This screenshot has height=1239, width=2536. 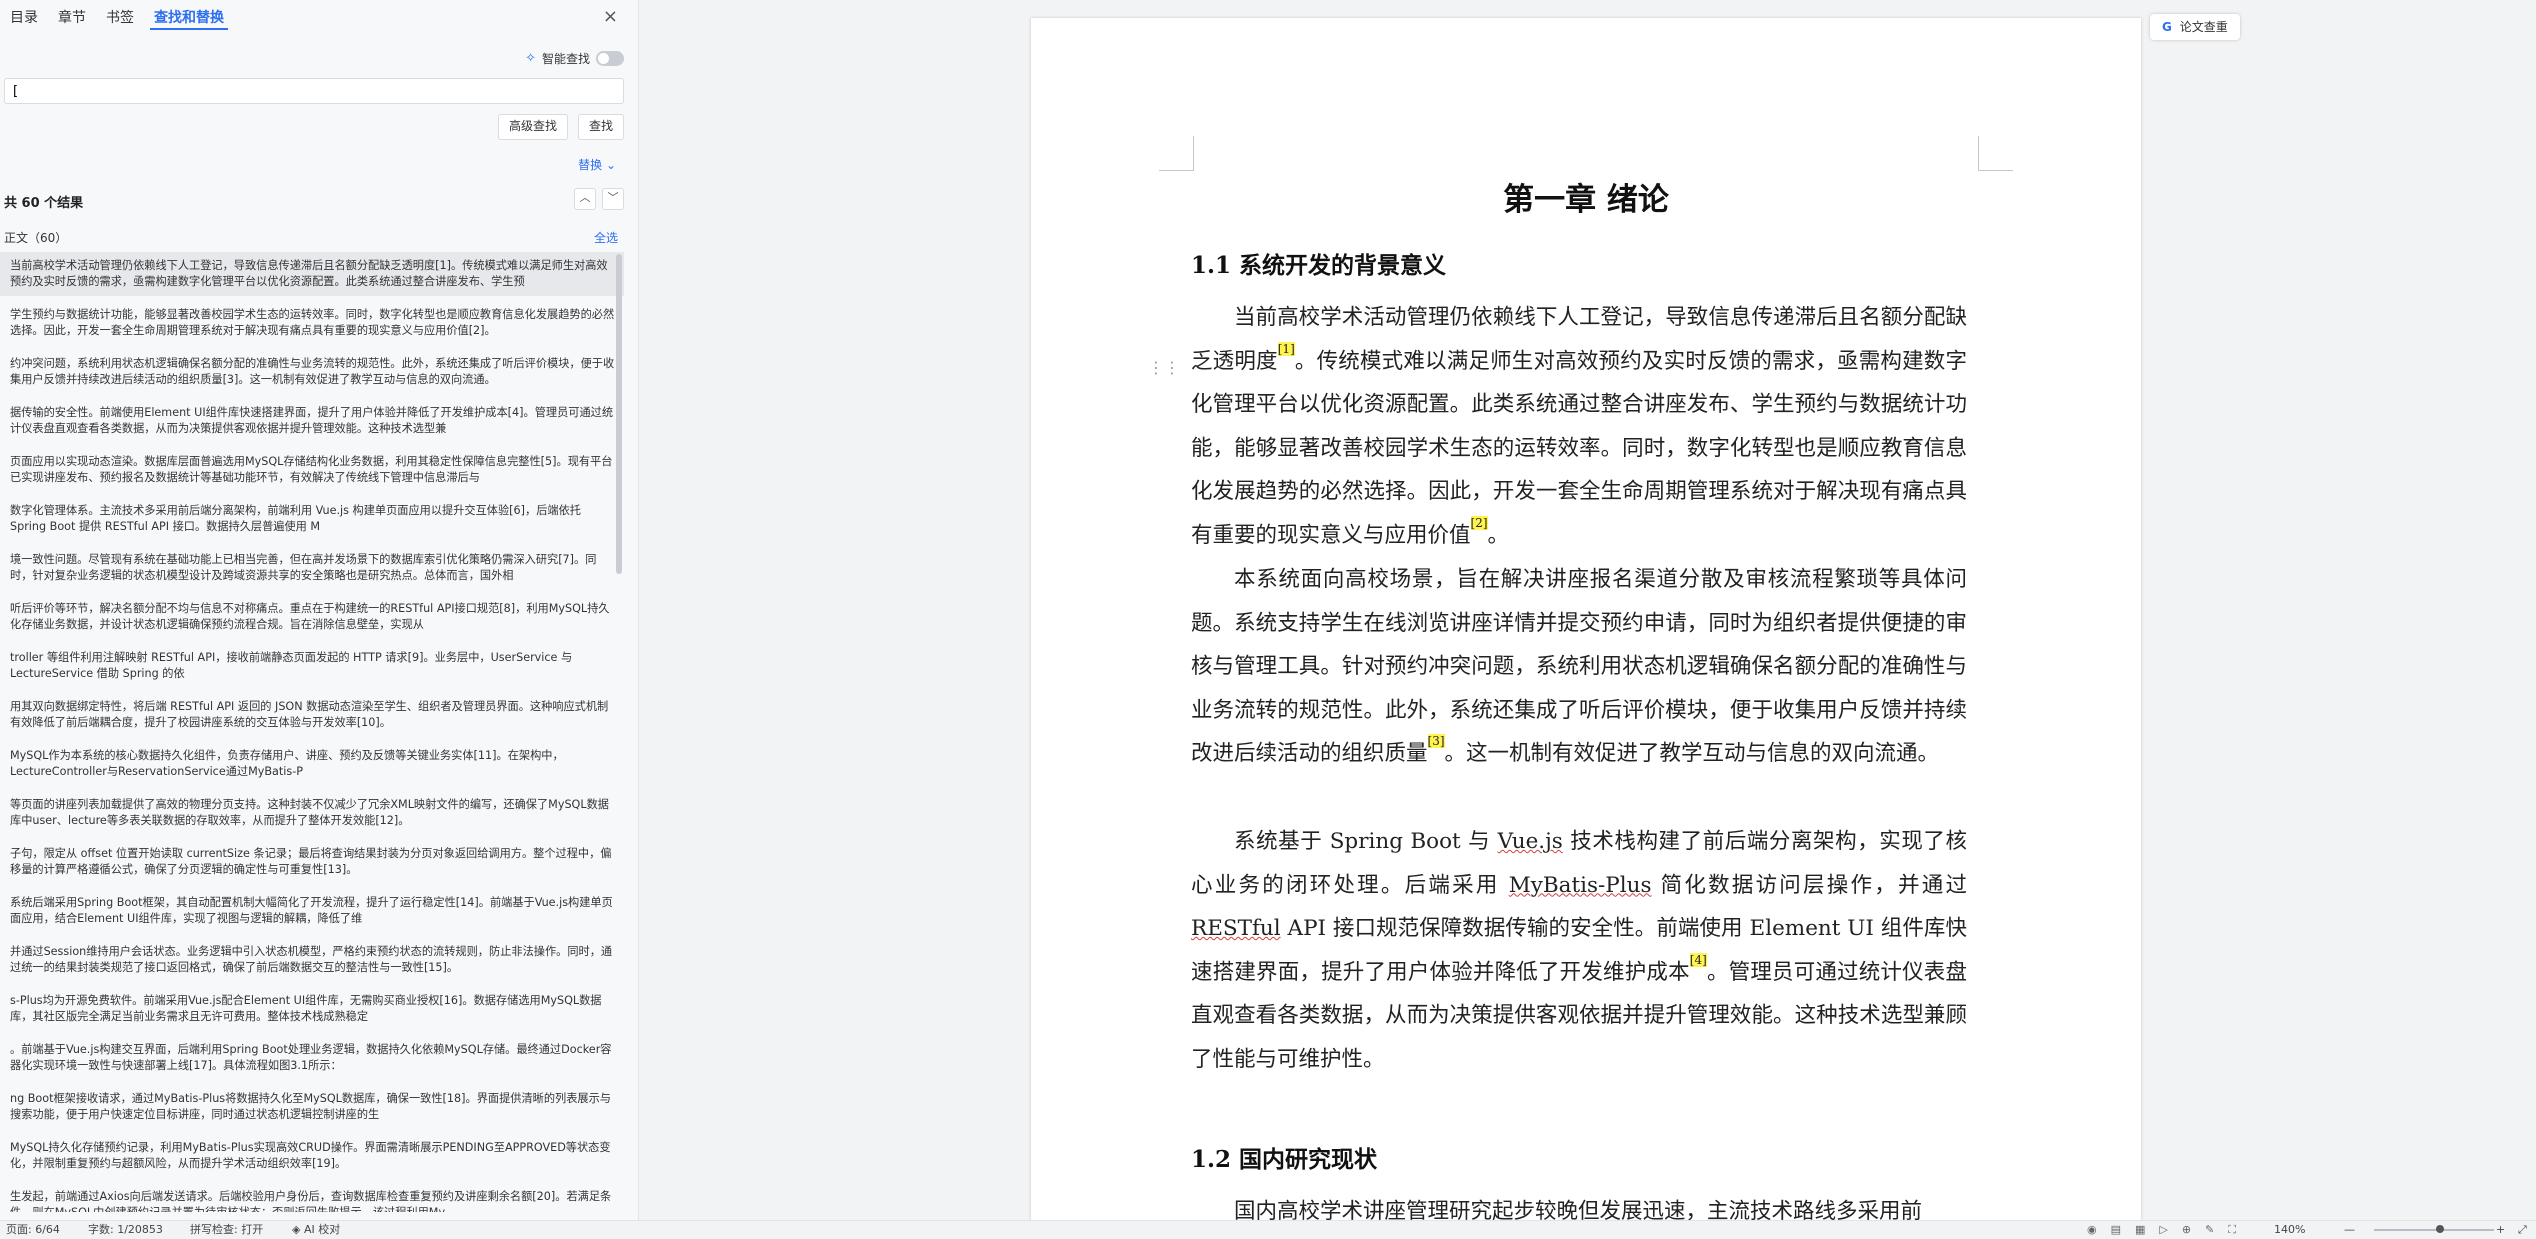 I want to click on play-icon: ▷, so click(x=2163, y=1230).